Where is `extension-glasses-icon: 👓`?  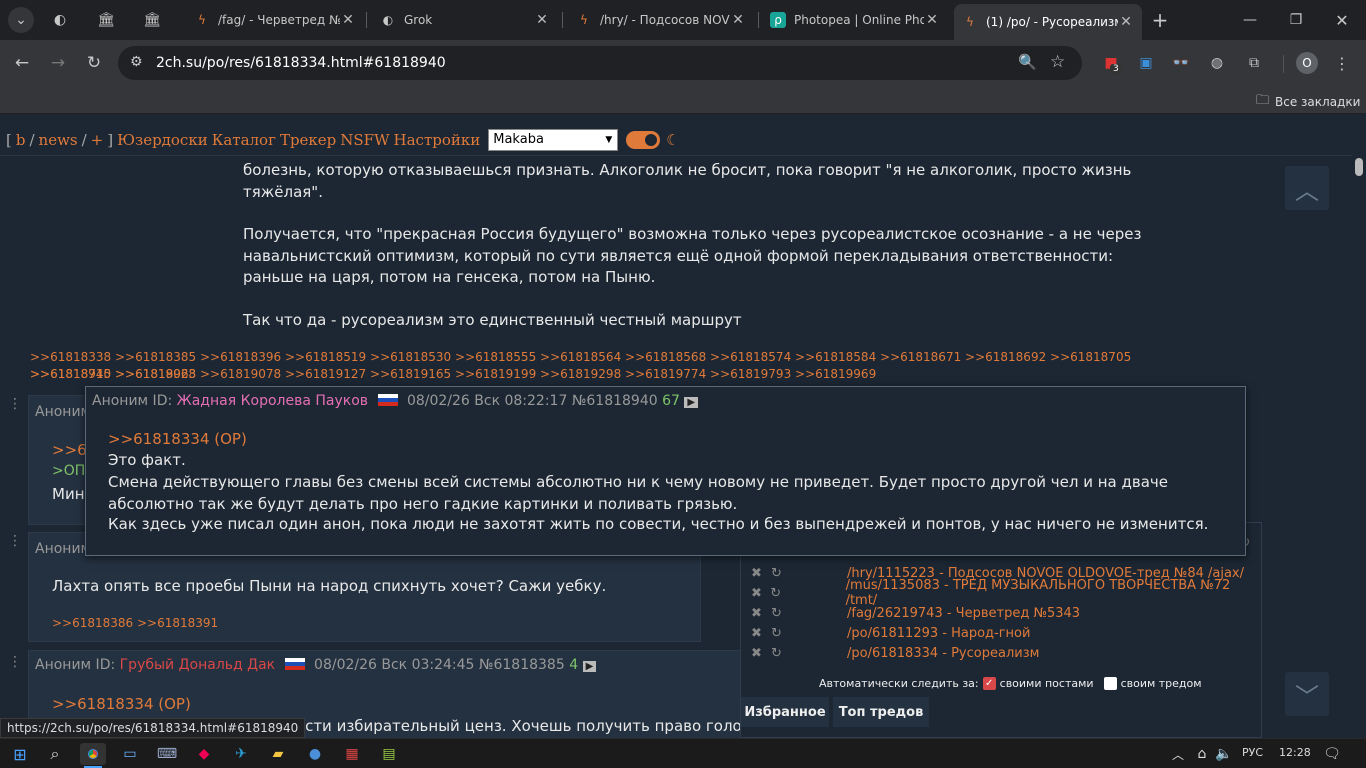 extension-glasses-icon: 👓 is located at coordinates (1181, 63).